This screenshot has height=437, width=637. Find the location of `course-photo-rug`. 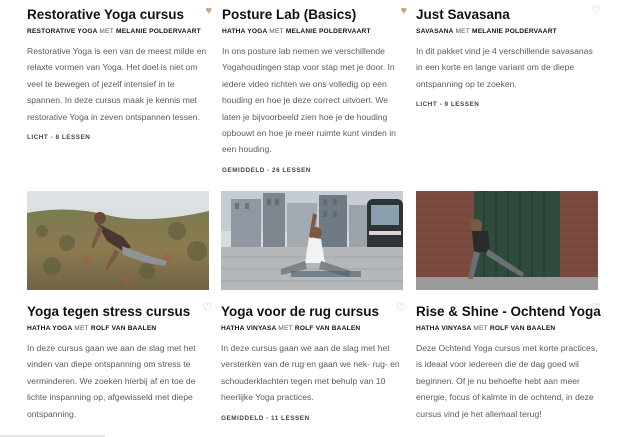

course-photo-rug is located at coordinates (312, 240).